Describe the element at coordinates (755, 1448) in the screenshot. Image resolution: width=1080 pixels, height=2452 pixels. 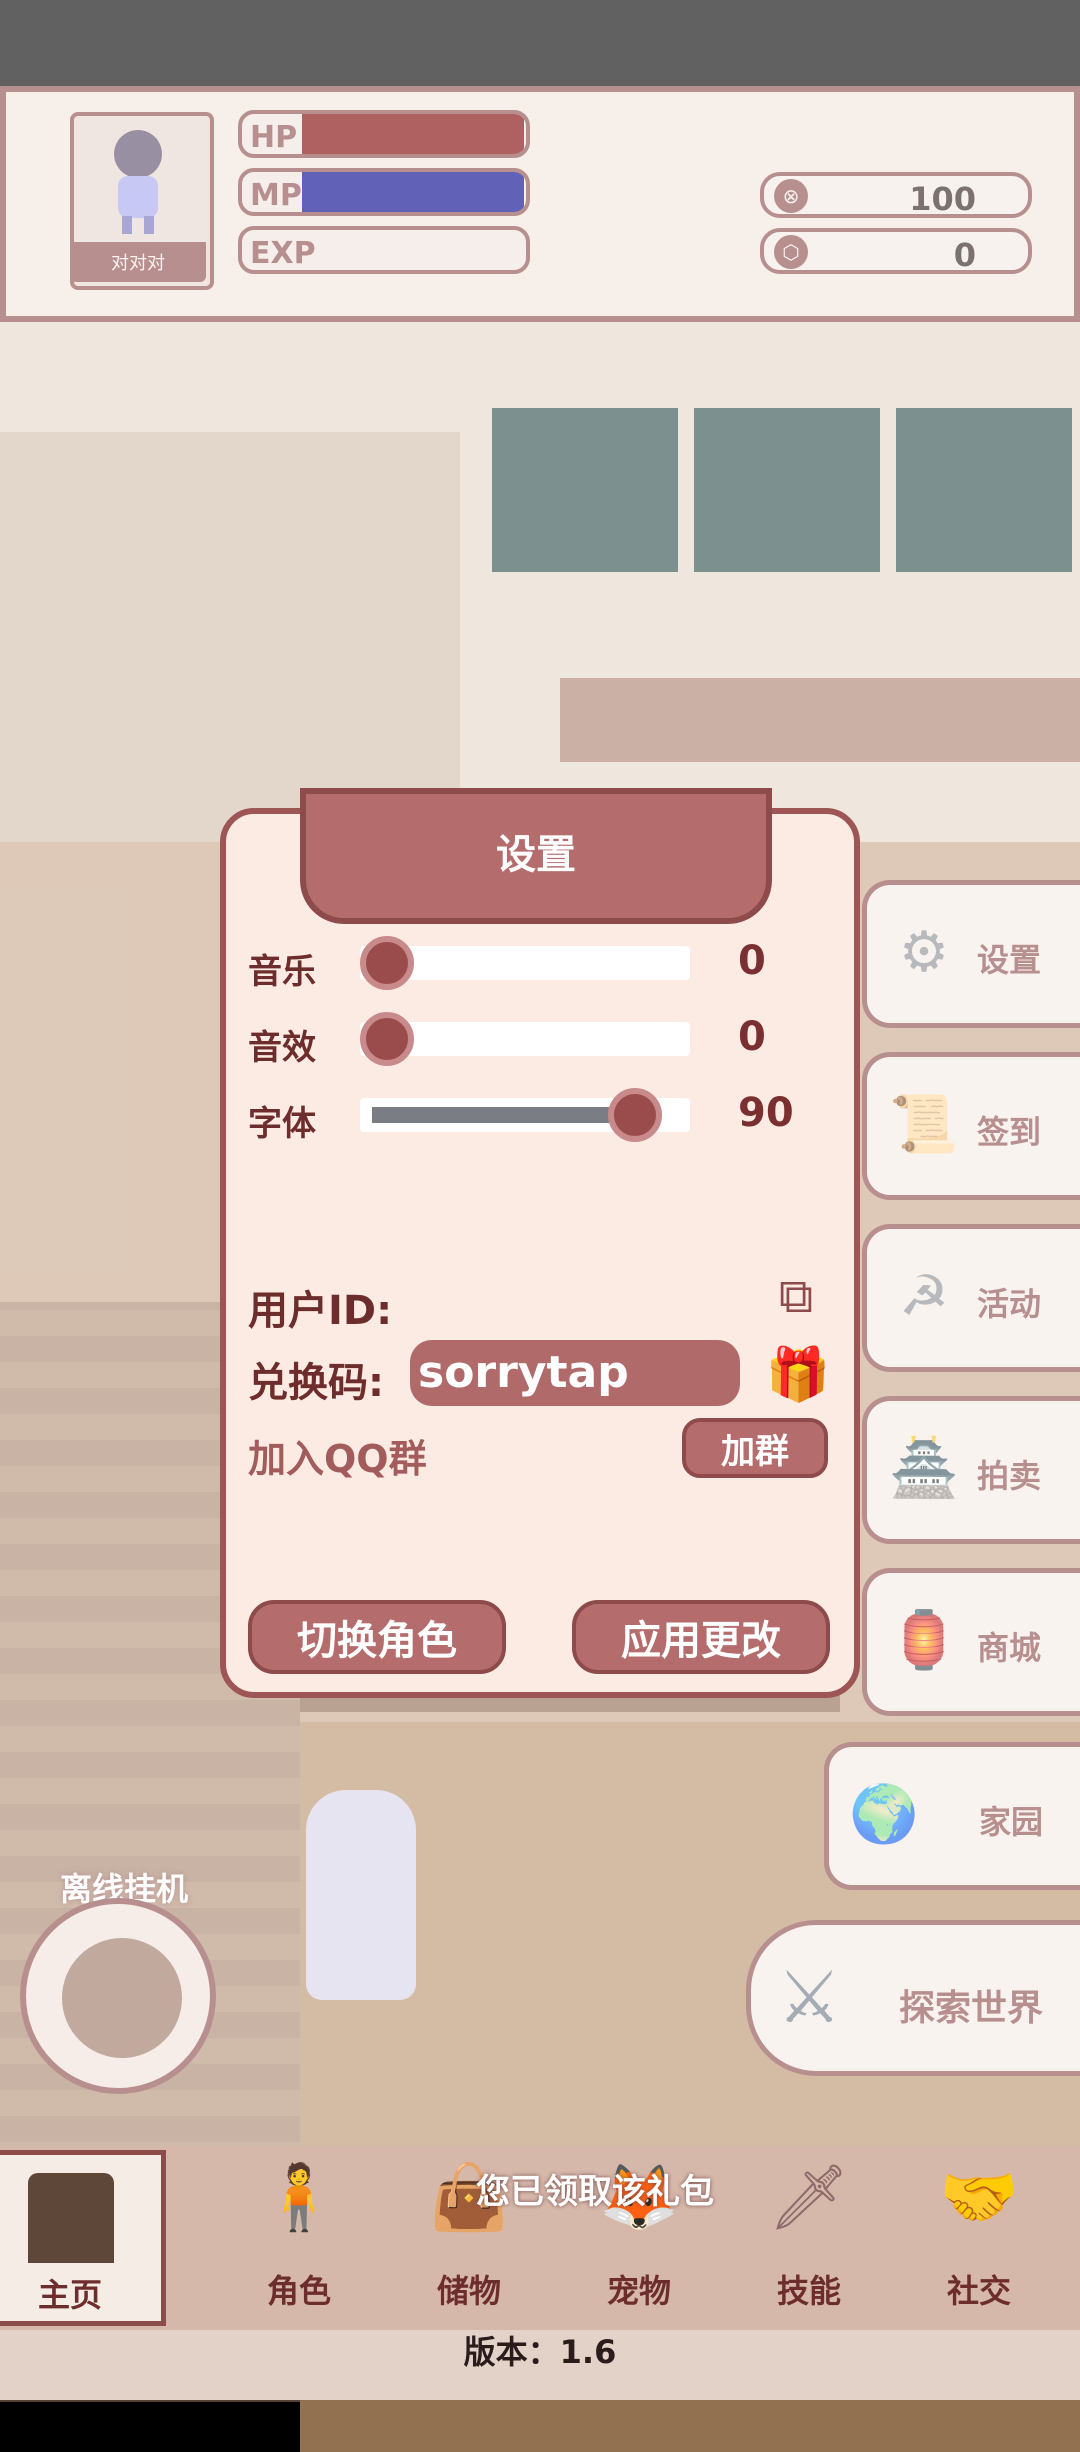
I see `join-group-button: 加群` at that location.